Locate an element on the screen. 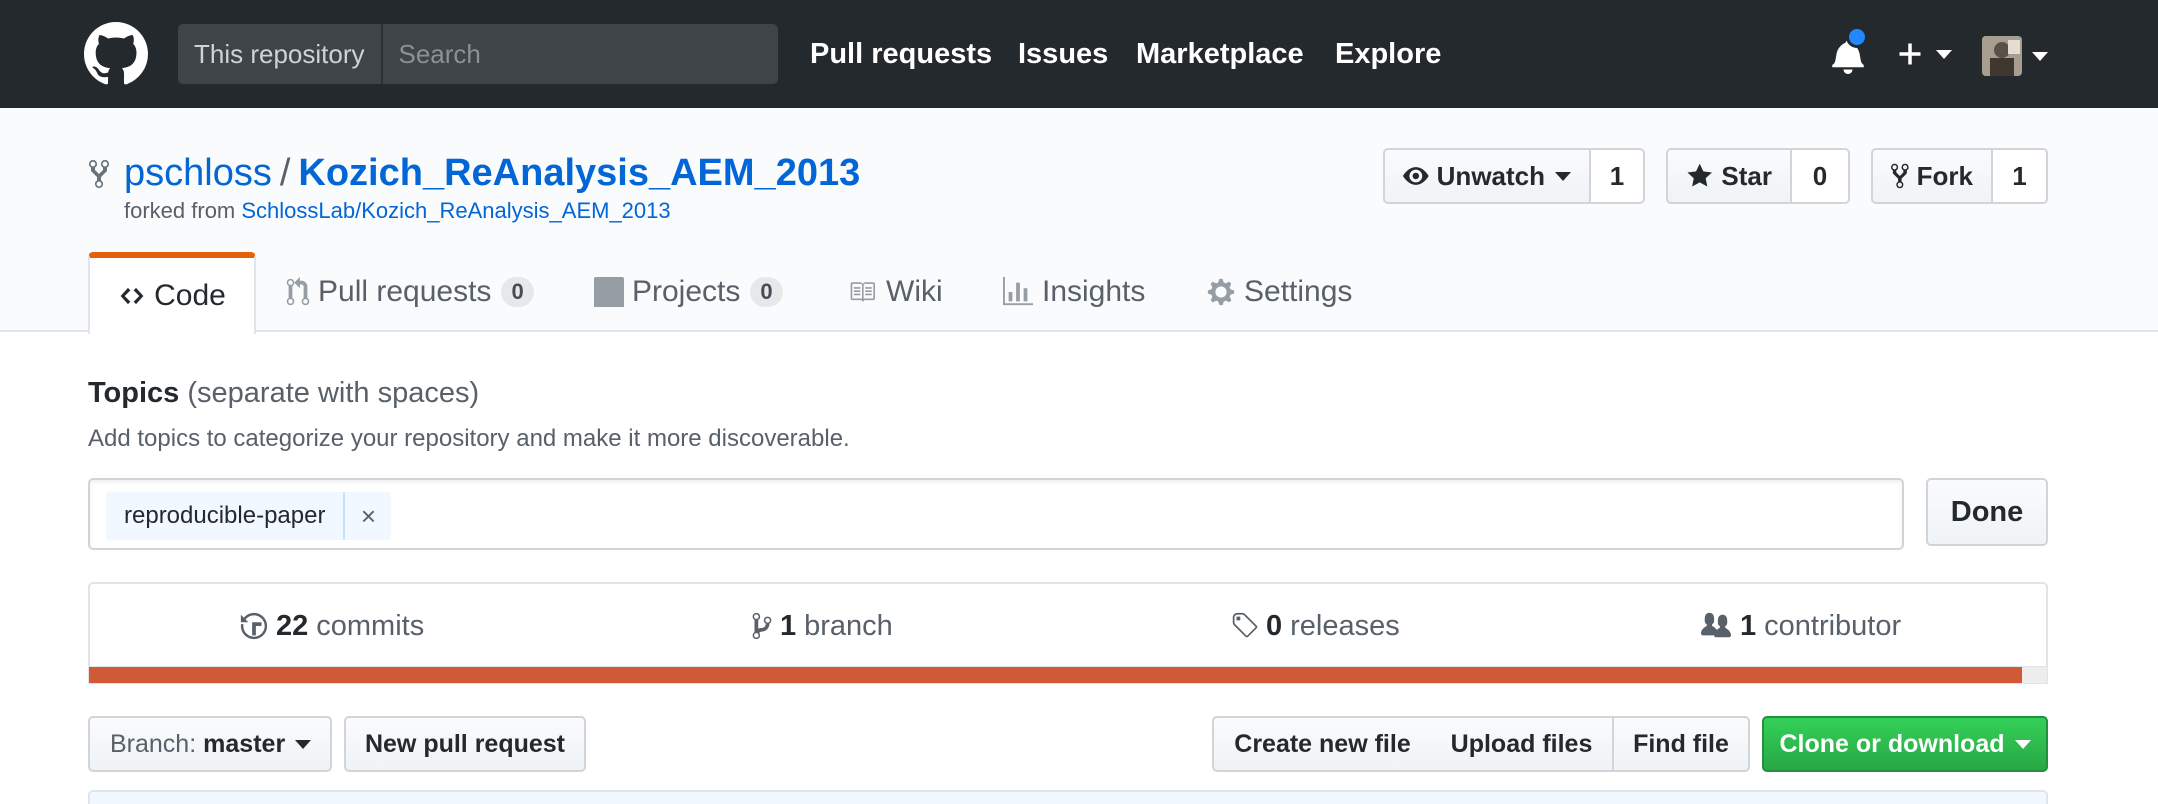  github-logo-icon is located at coordinates (116, 54).